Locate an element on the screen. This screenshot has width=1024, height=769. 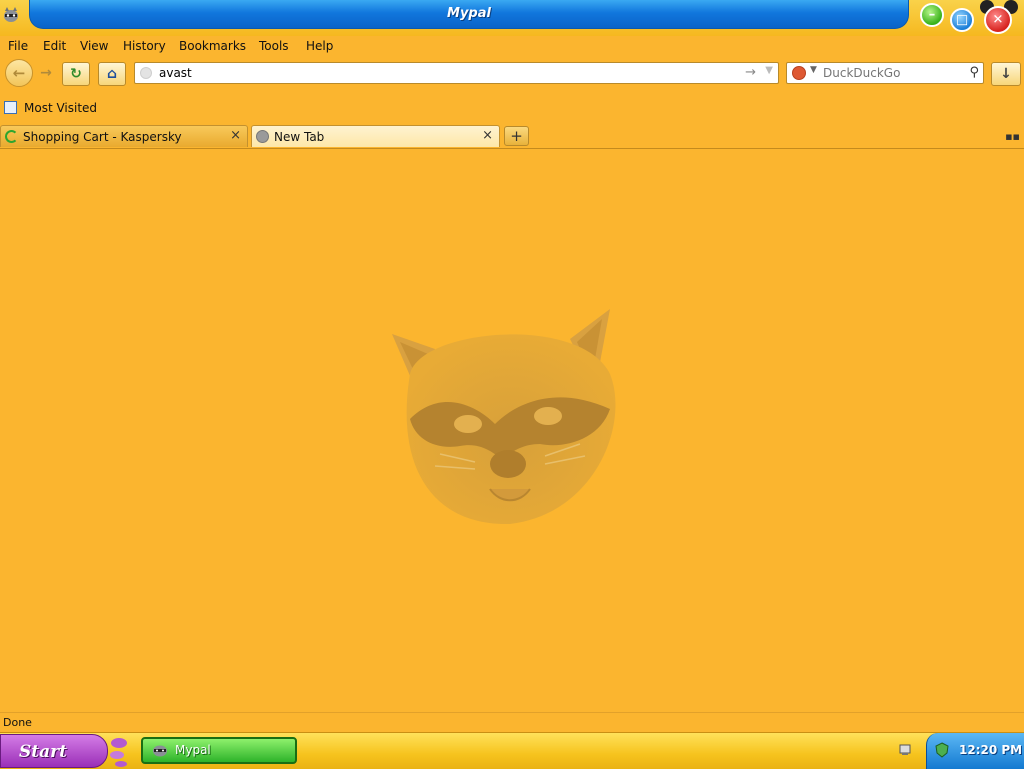
go-arrow-icon: → is located at coordinates (750, 72).